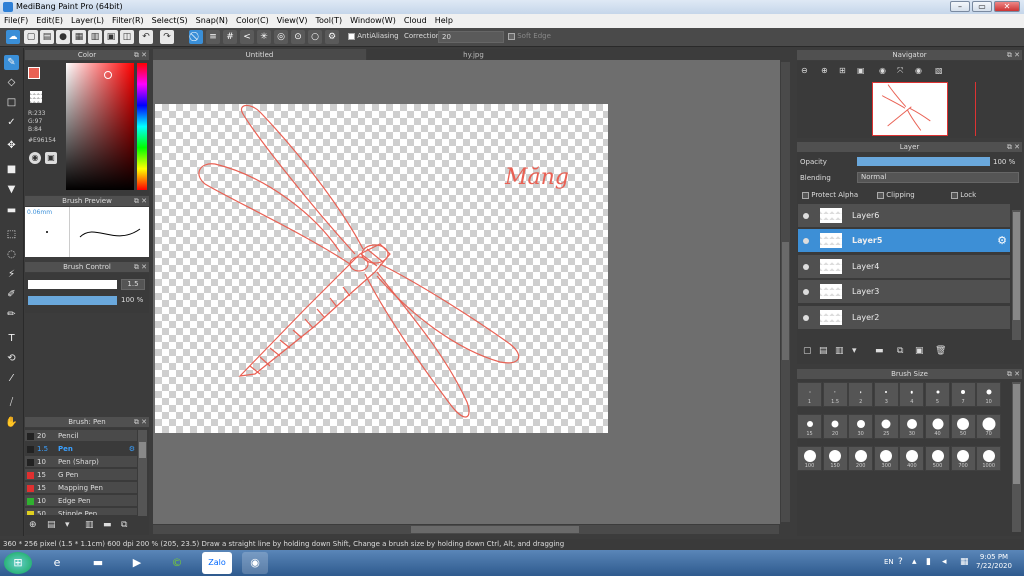 The width and height of the screenshot is (1024, 576). I want to click on undo-icon: ↶, so click(146, 37).